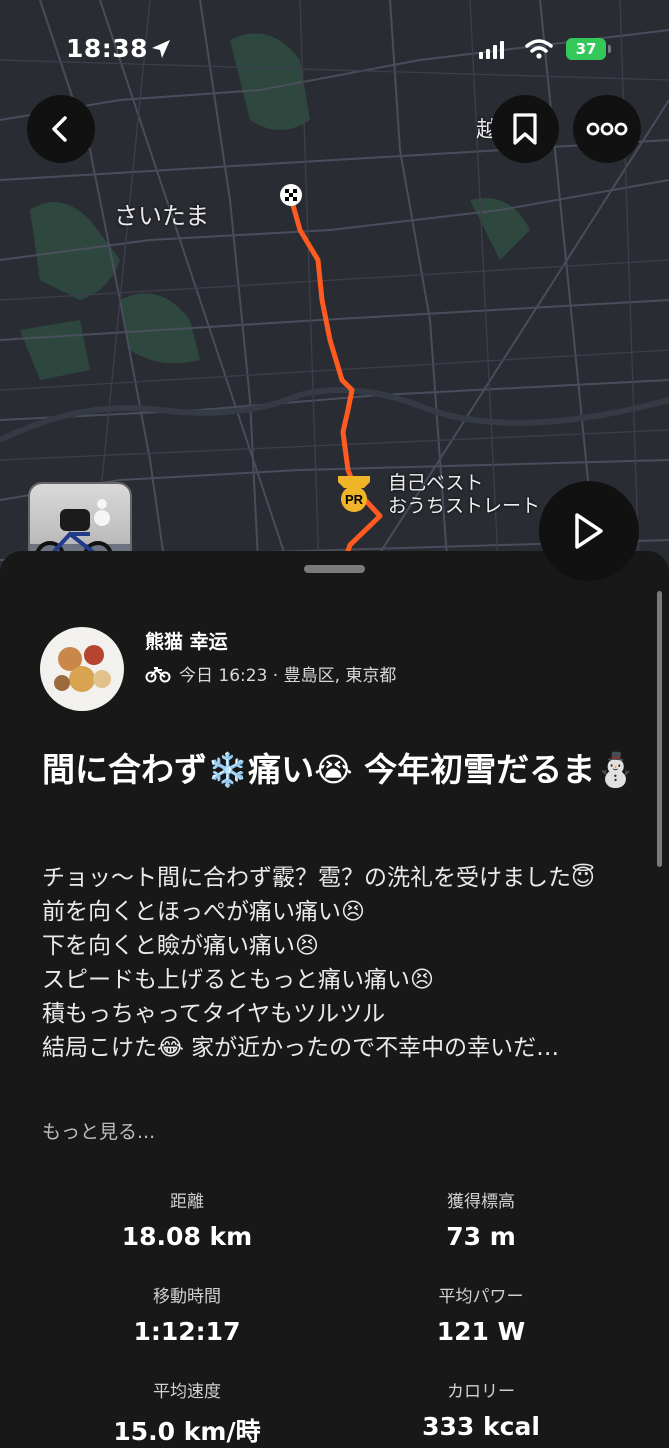 This screenshot has height=1448, width=669. I want to click on stat-value: 73 m, so click(481, 1236).